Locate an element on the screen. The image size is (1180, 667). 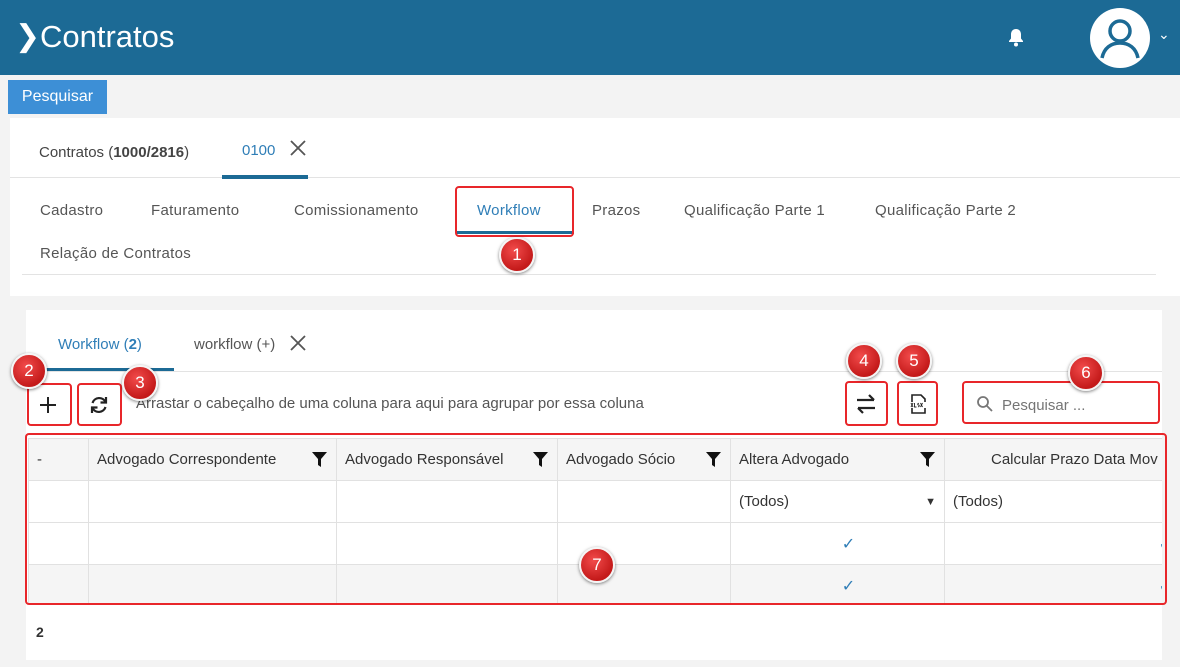
document-tabs: Contratos (1000/2816) 0100 is located at coordinates (595, 148).